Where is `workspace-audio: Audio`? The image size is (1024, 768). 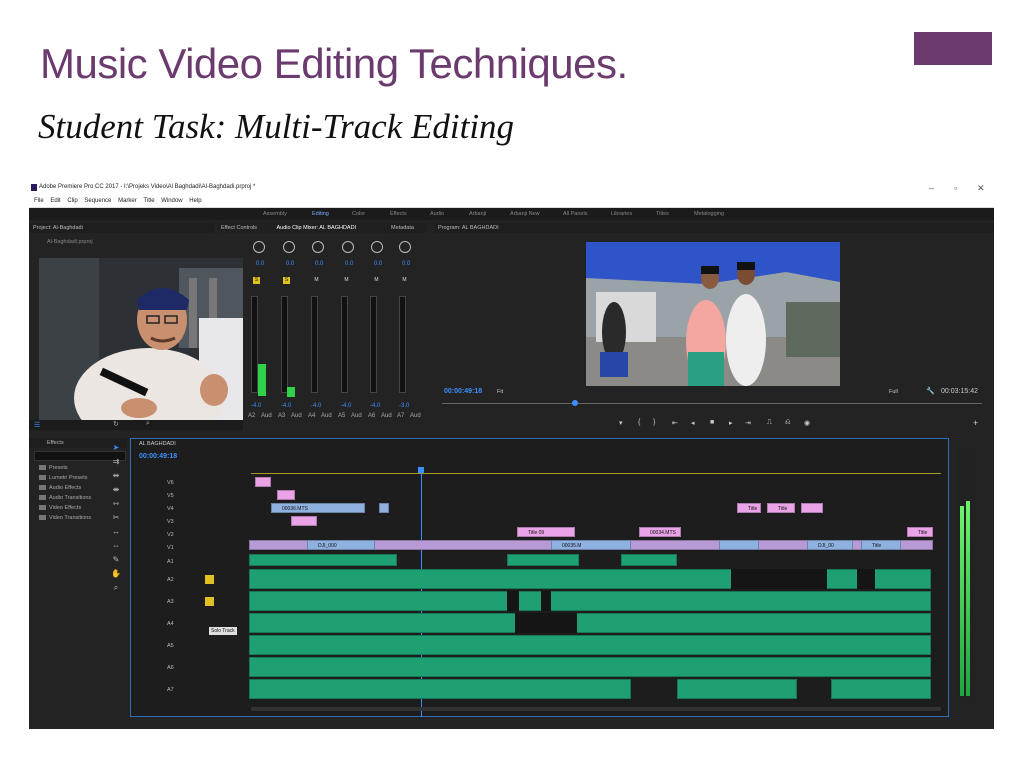
workspace-audio: Audio is located at coordinates (437, 214).